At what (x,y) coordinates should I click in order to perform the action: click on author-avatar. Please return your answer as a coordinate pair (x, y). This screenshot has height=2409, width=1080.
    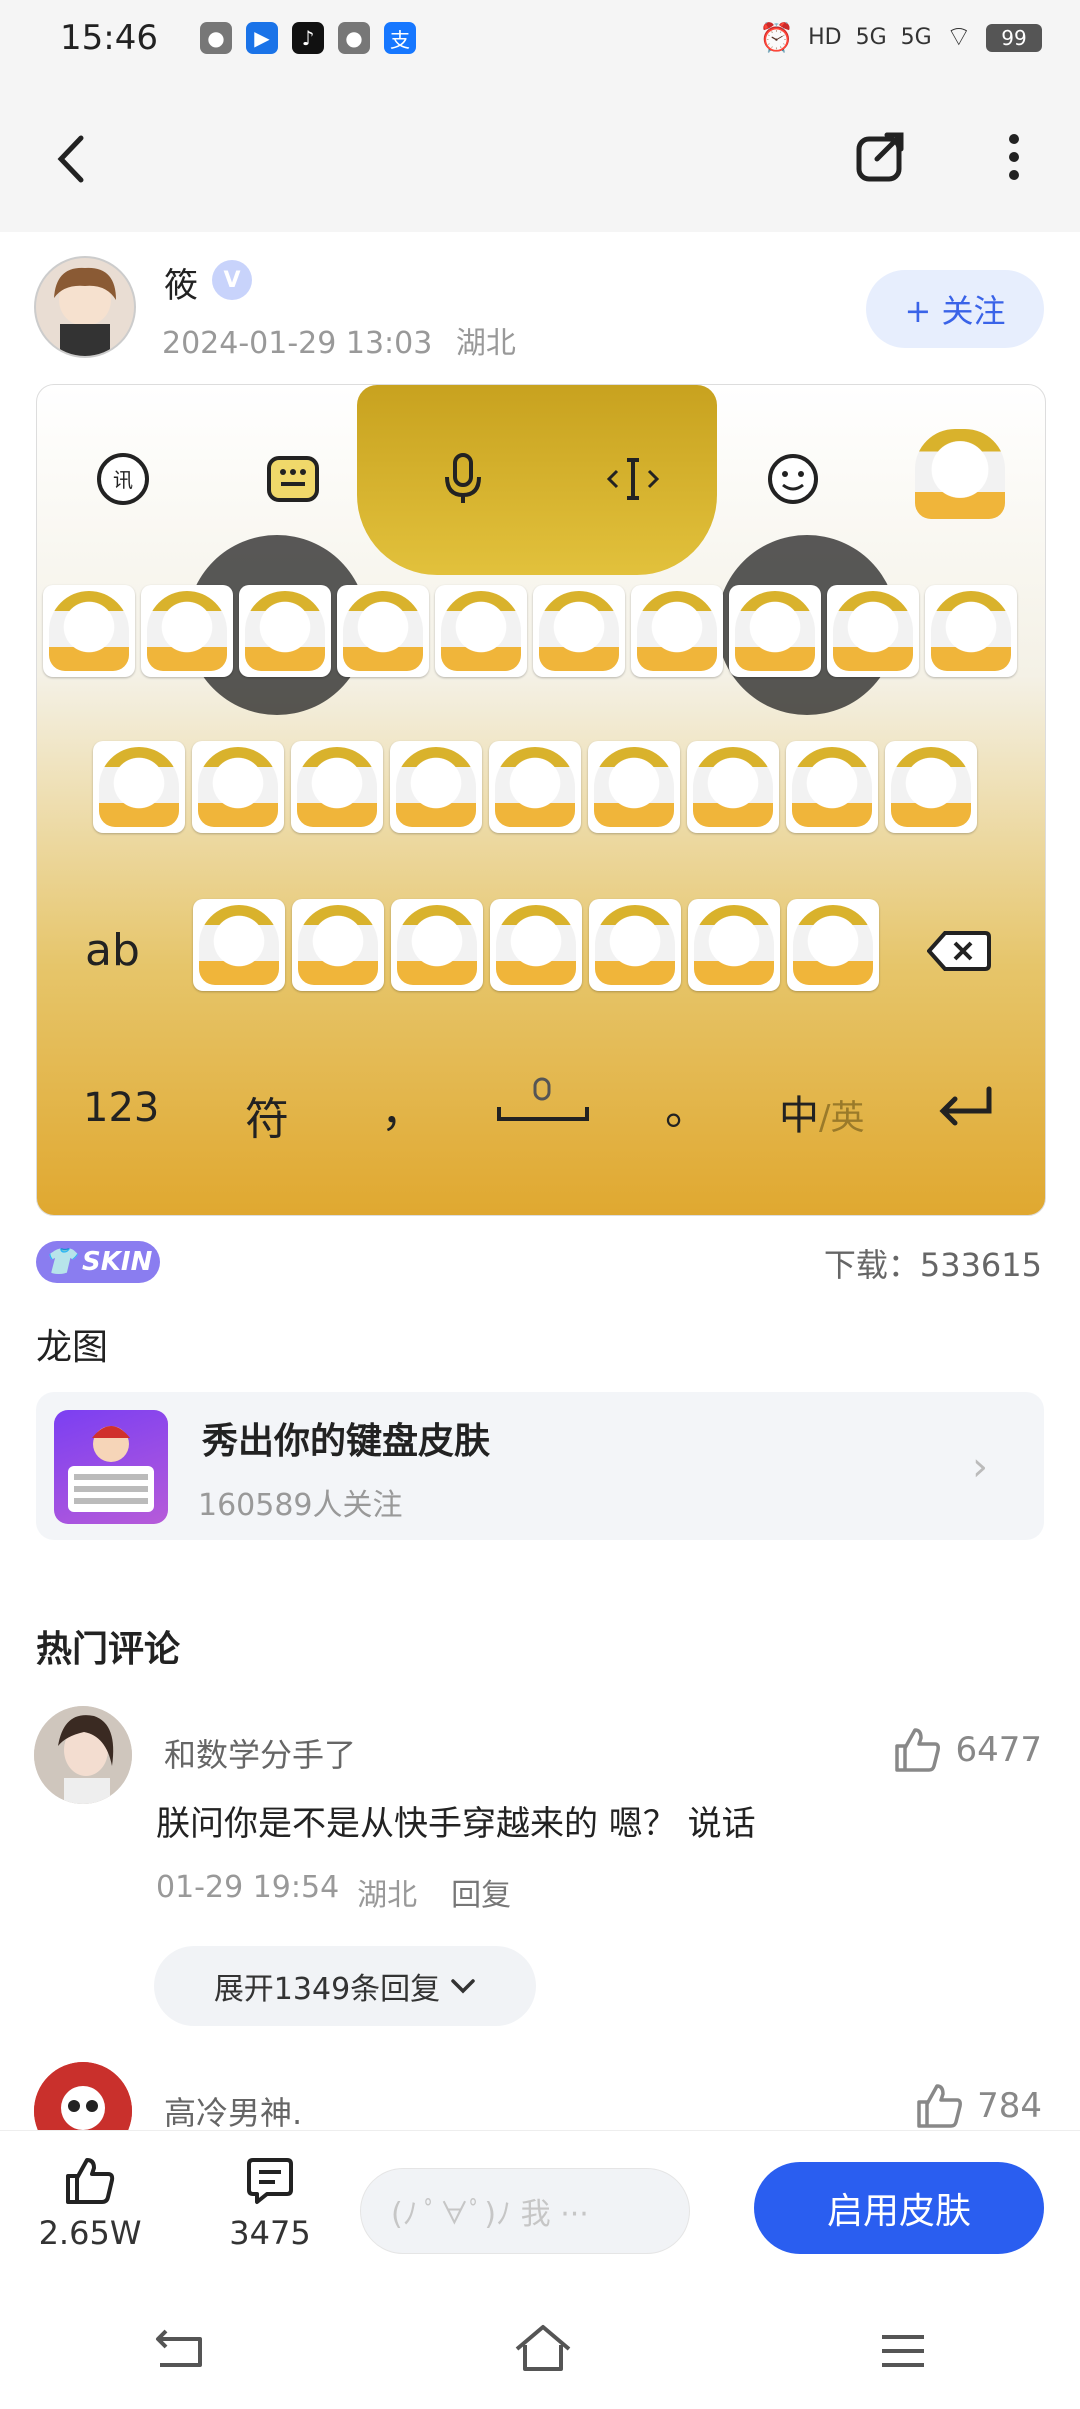
    Looking at the image, I should click on (85, 307).